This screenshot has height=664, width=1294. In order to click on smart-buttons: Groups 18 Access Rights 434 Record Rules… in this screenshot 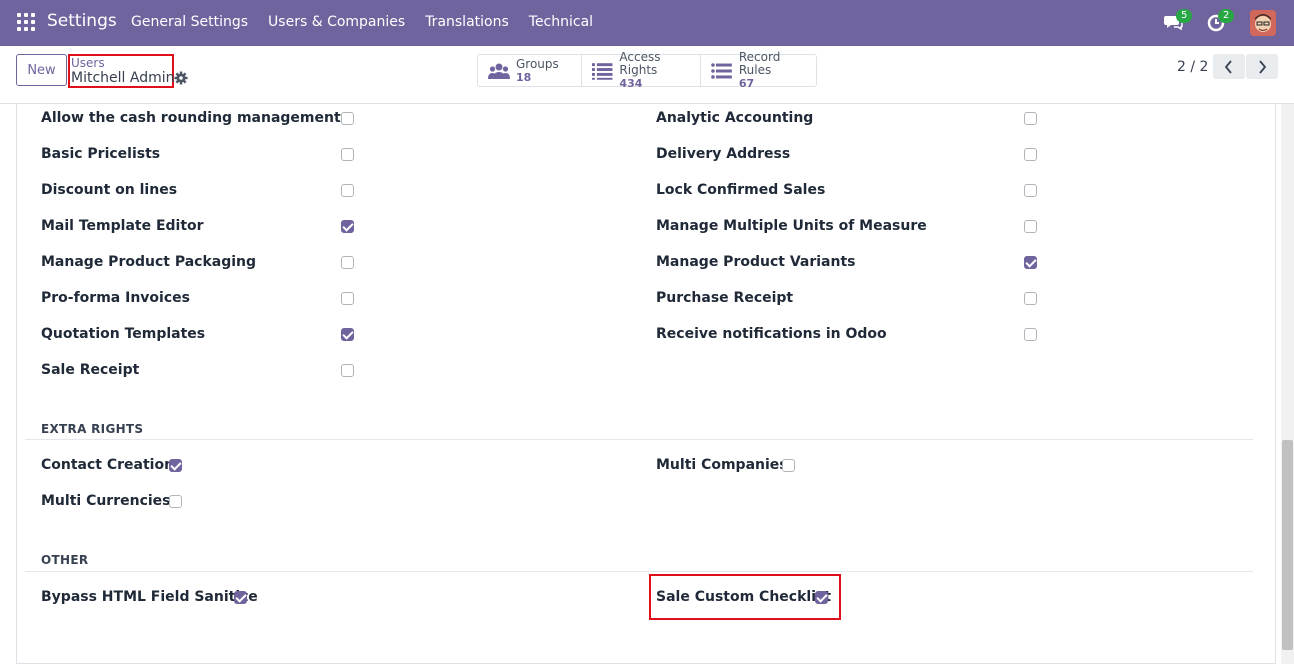, I will do `click(647, 70)`.